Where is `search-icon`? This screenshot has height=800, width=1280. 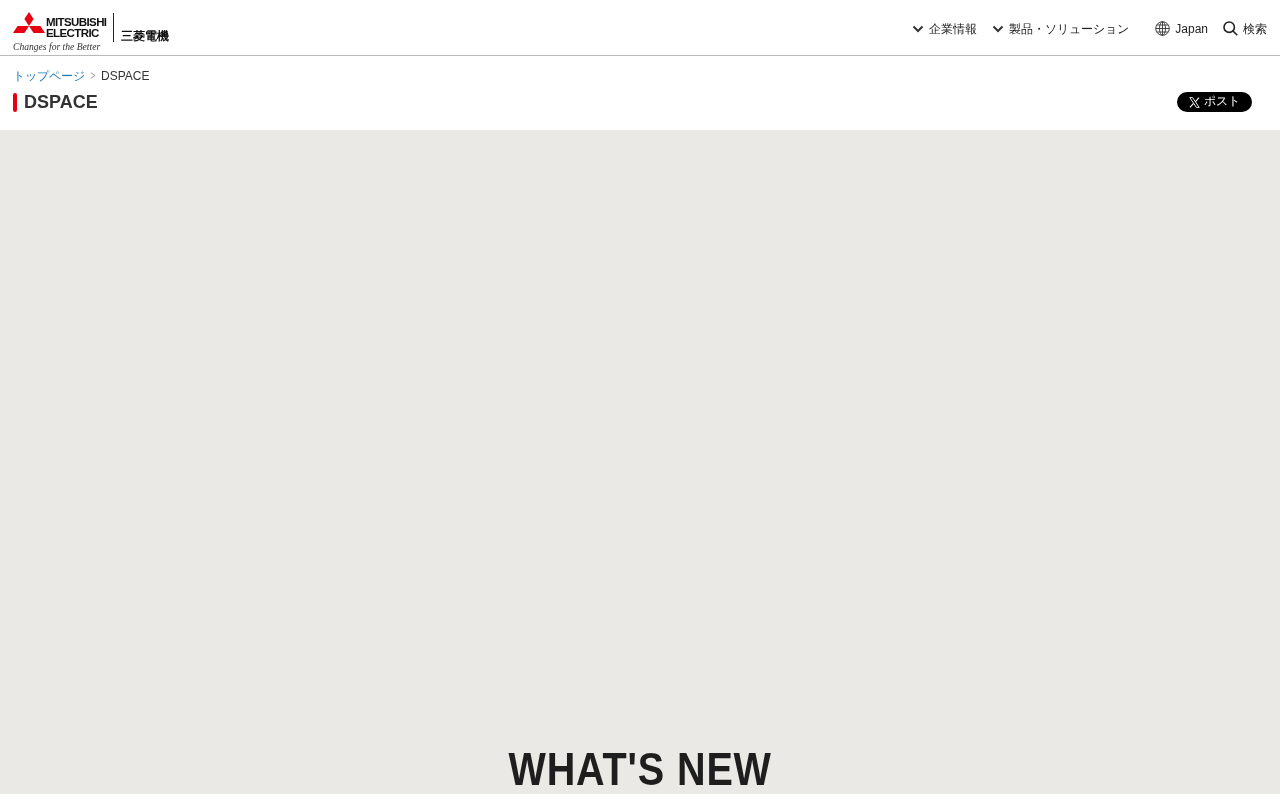
search-icon is located at coordinates (1230, 28).